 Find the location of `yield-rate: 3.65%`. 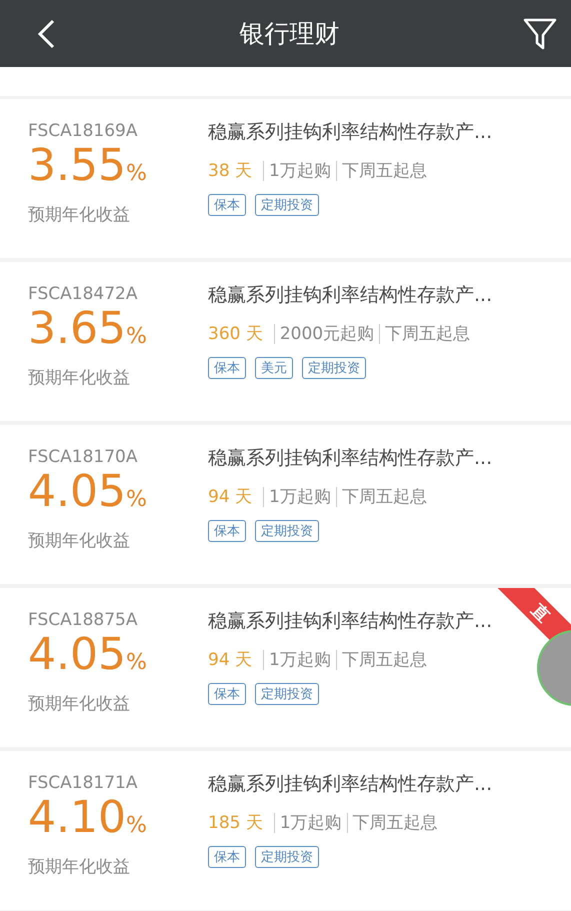

yield-rate: 3.65% is located at coordinates (88, 330).